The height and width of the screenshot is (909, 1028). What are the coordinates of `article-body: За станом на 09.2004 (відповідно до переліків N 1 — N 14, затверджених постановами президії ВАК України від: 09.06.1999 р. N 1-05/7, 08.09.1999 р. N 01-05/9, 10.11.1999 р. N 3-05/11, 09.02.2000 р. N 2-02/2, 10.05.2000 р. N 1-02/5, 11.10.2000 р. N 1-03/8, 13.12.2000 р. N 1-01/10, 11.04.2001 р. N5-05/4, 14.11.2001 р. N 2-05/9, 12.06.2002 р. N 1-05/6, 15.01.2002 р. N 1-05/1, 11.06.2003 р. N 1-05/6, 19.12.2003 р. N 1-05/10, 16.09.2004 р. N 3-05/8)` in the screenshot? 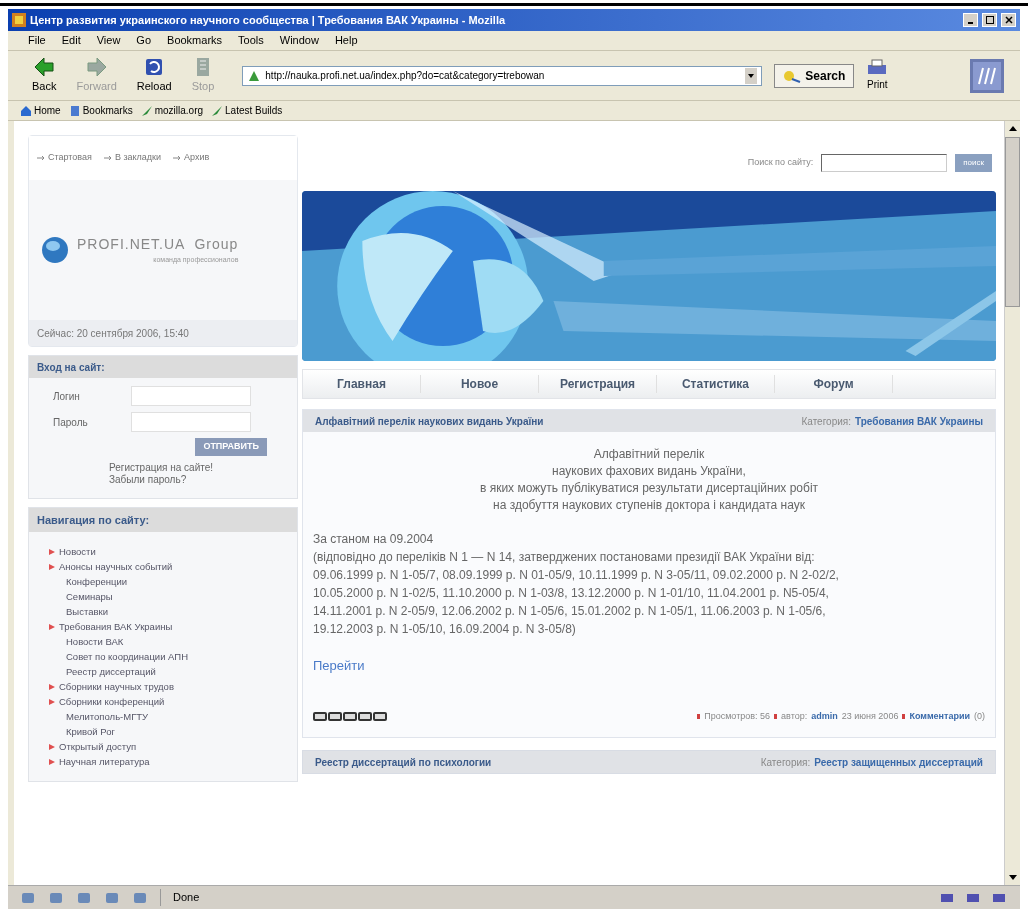 It's located at (576, 584).